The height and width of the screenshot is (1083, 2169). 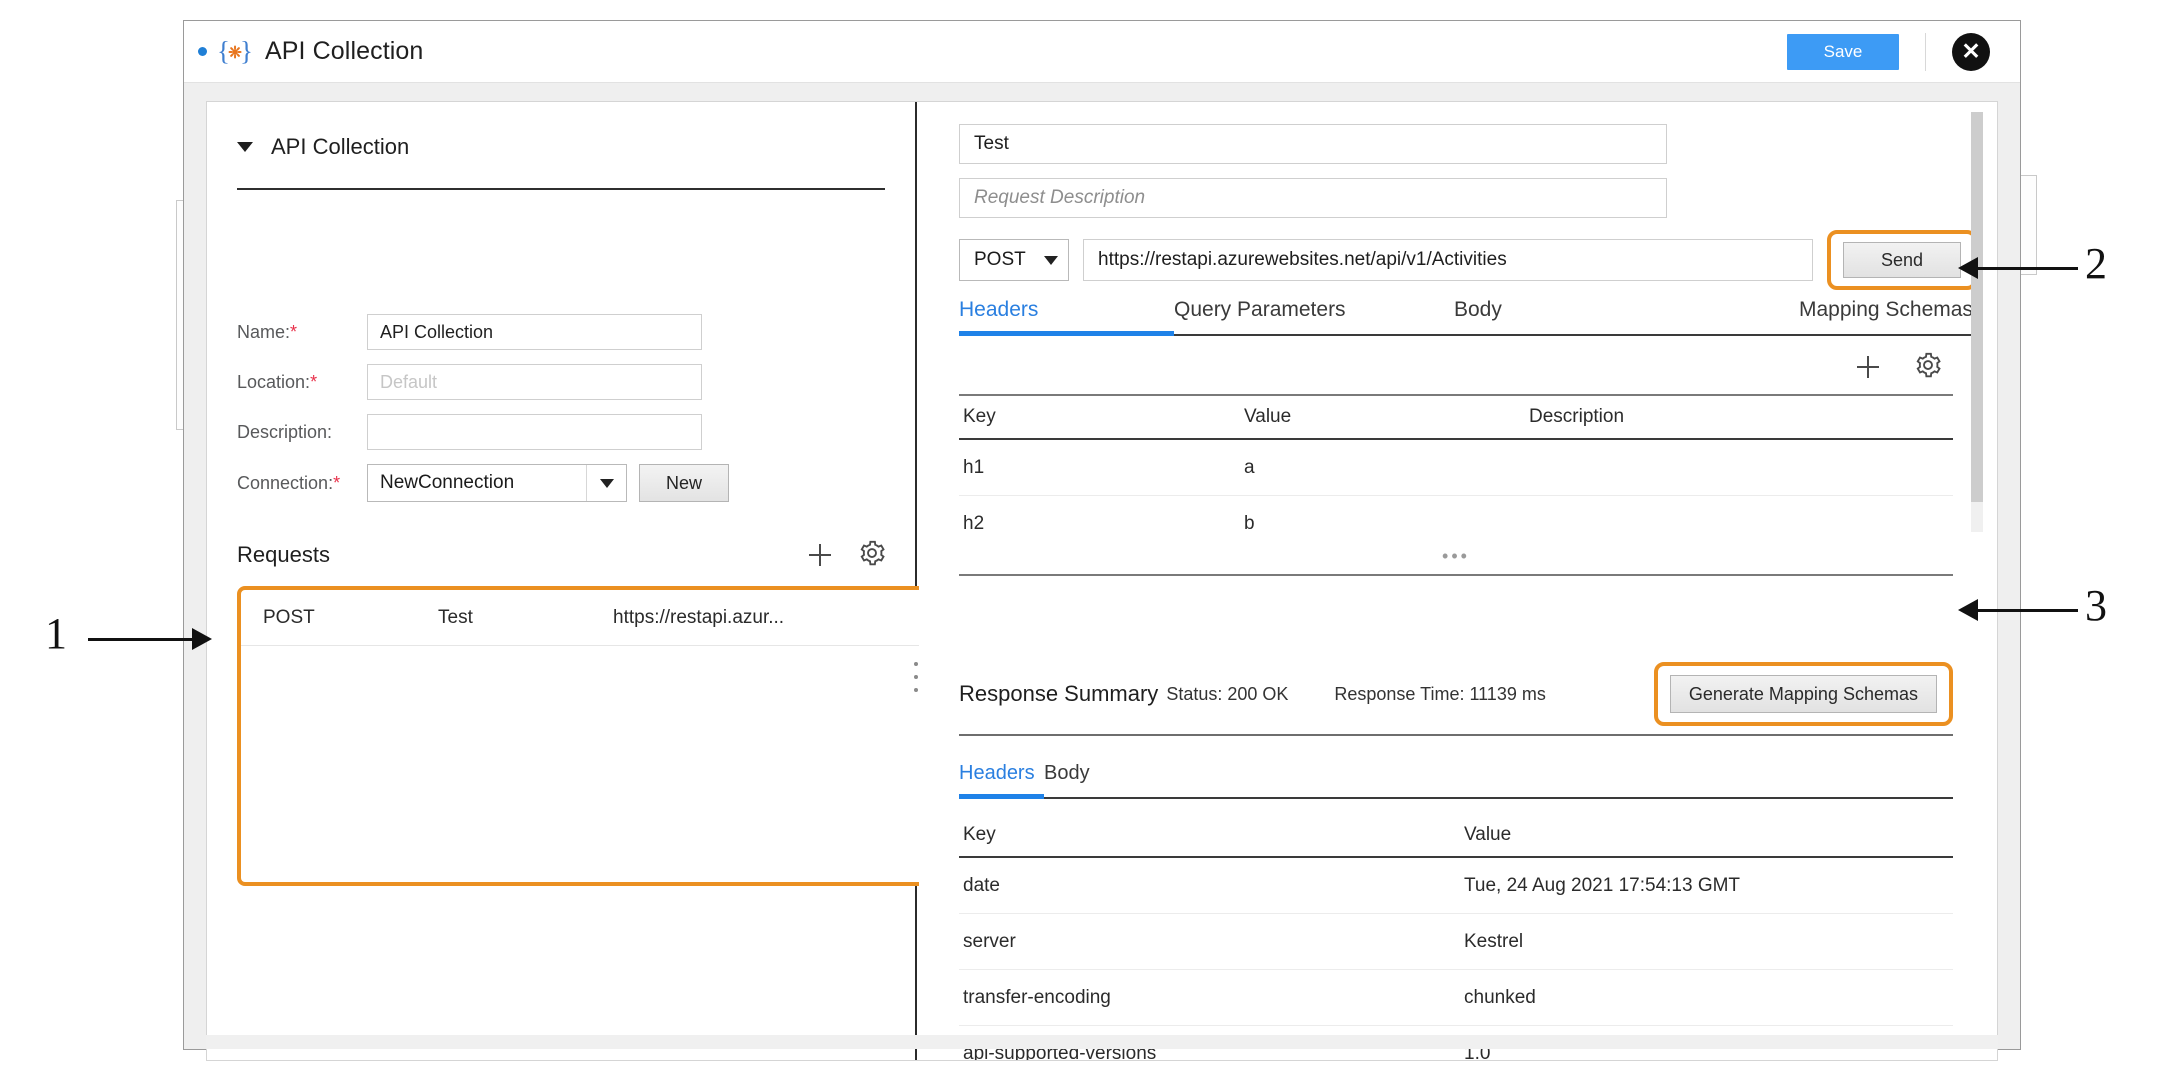 I want to click on response-summary-divider, so click(x=1456, y=735).